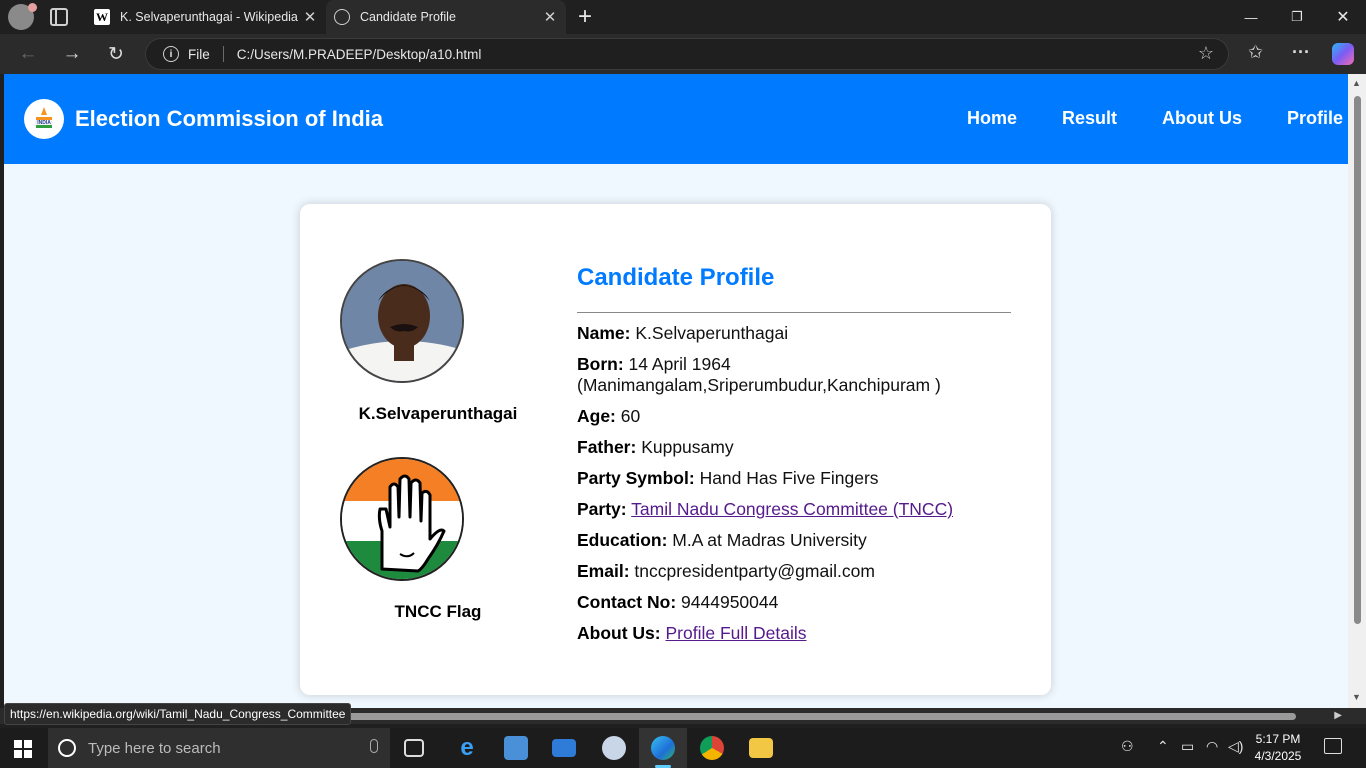  What do you see at coordinates (603, 571) in the screenshot?
I see `detail-label: Email:` at bounding box center [603, 571].